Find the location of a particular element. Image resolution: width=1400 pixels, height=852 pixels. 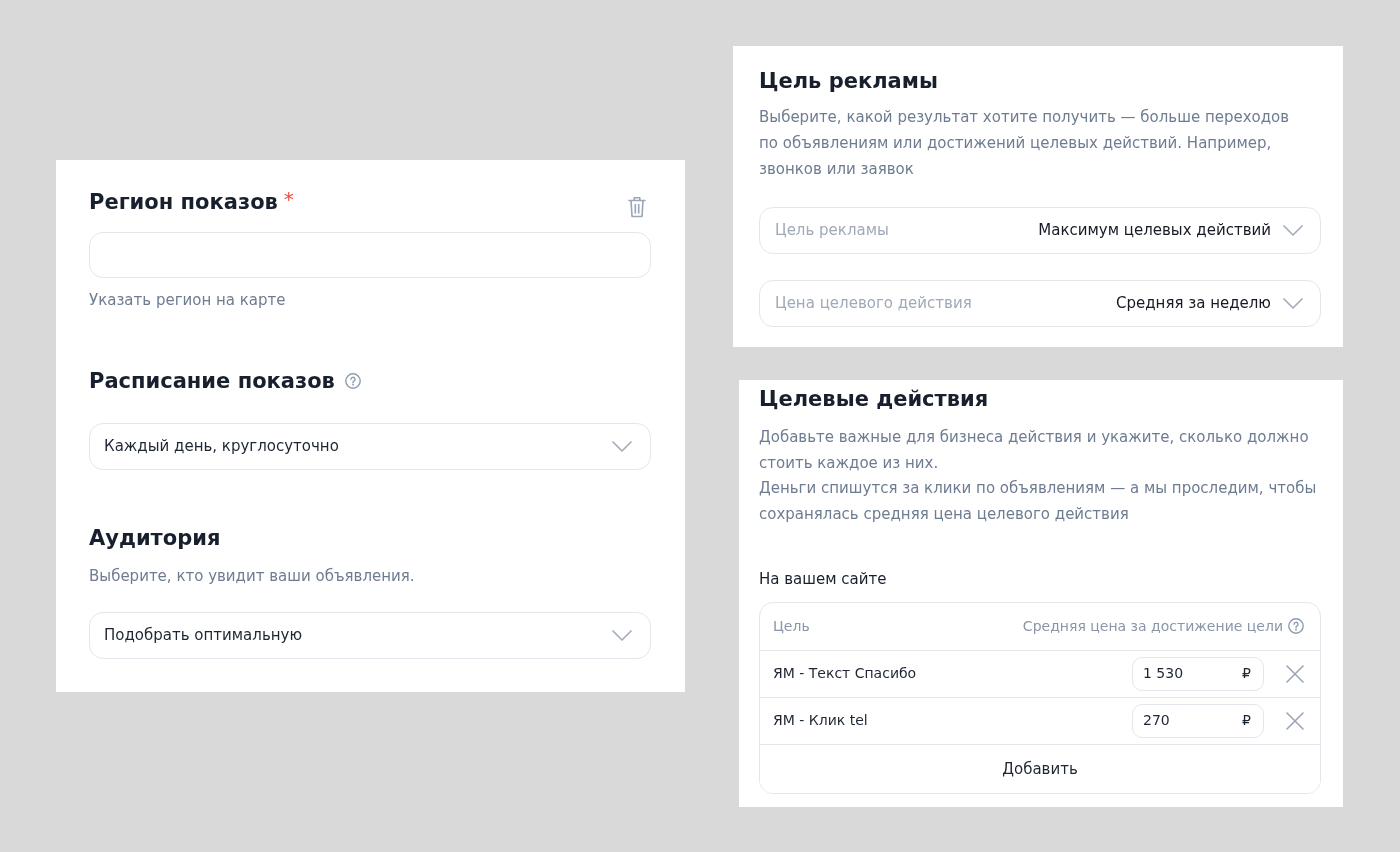

region-input is located at coordinates (370, 255).